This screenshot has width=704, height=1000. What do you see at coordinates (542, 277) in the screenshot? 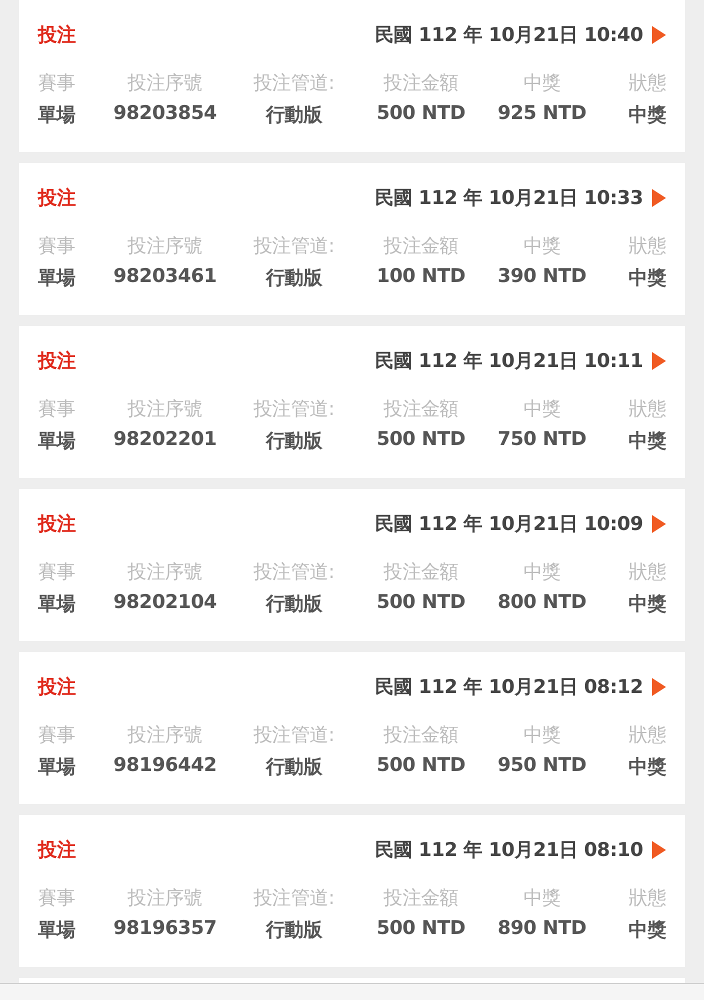
I see `column-value: 390 NTD` at bounding box center [542, 277].